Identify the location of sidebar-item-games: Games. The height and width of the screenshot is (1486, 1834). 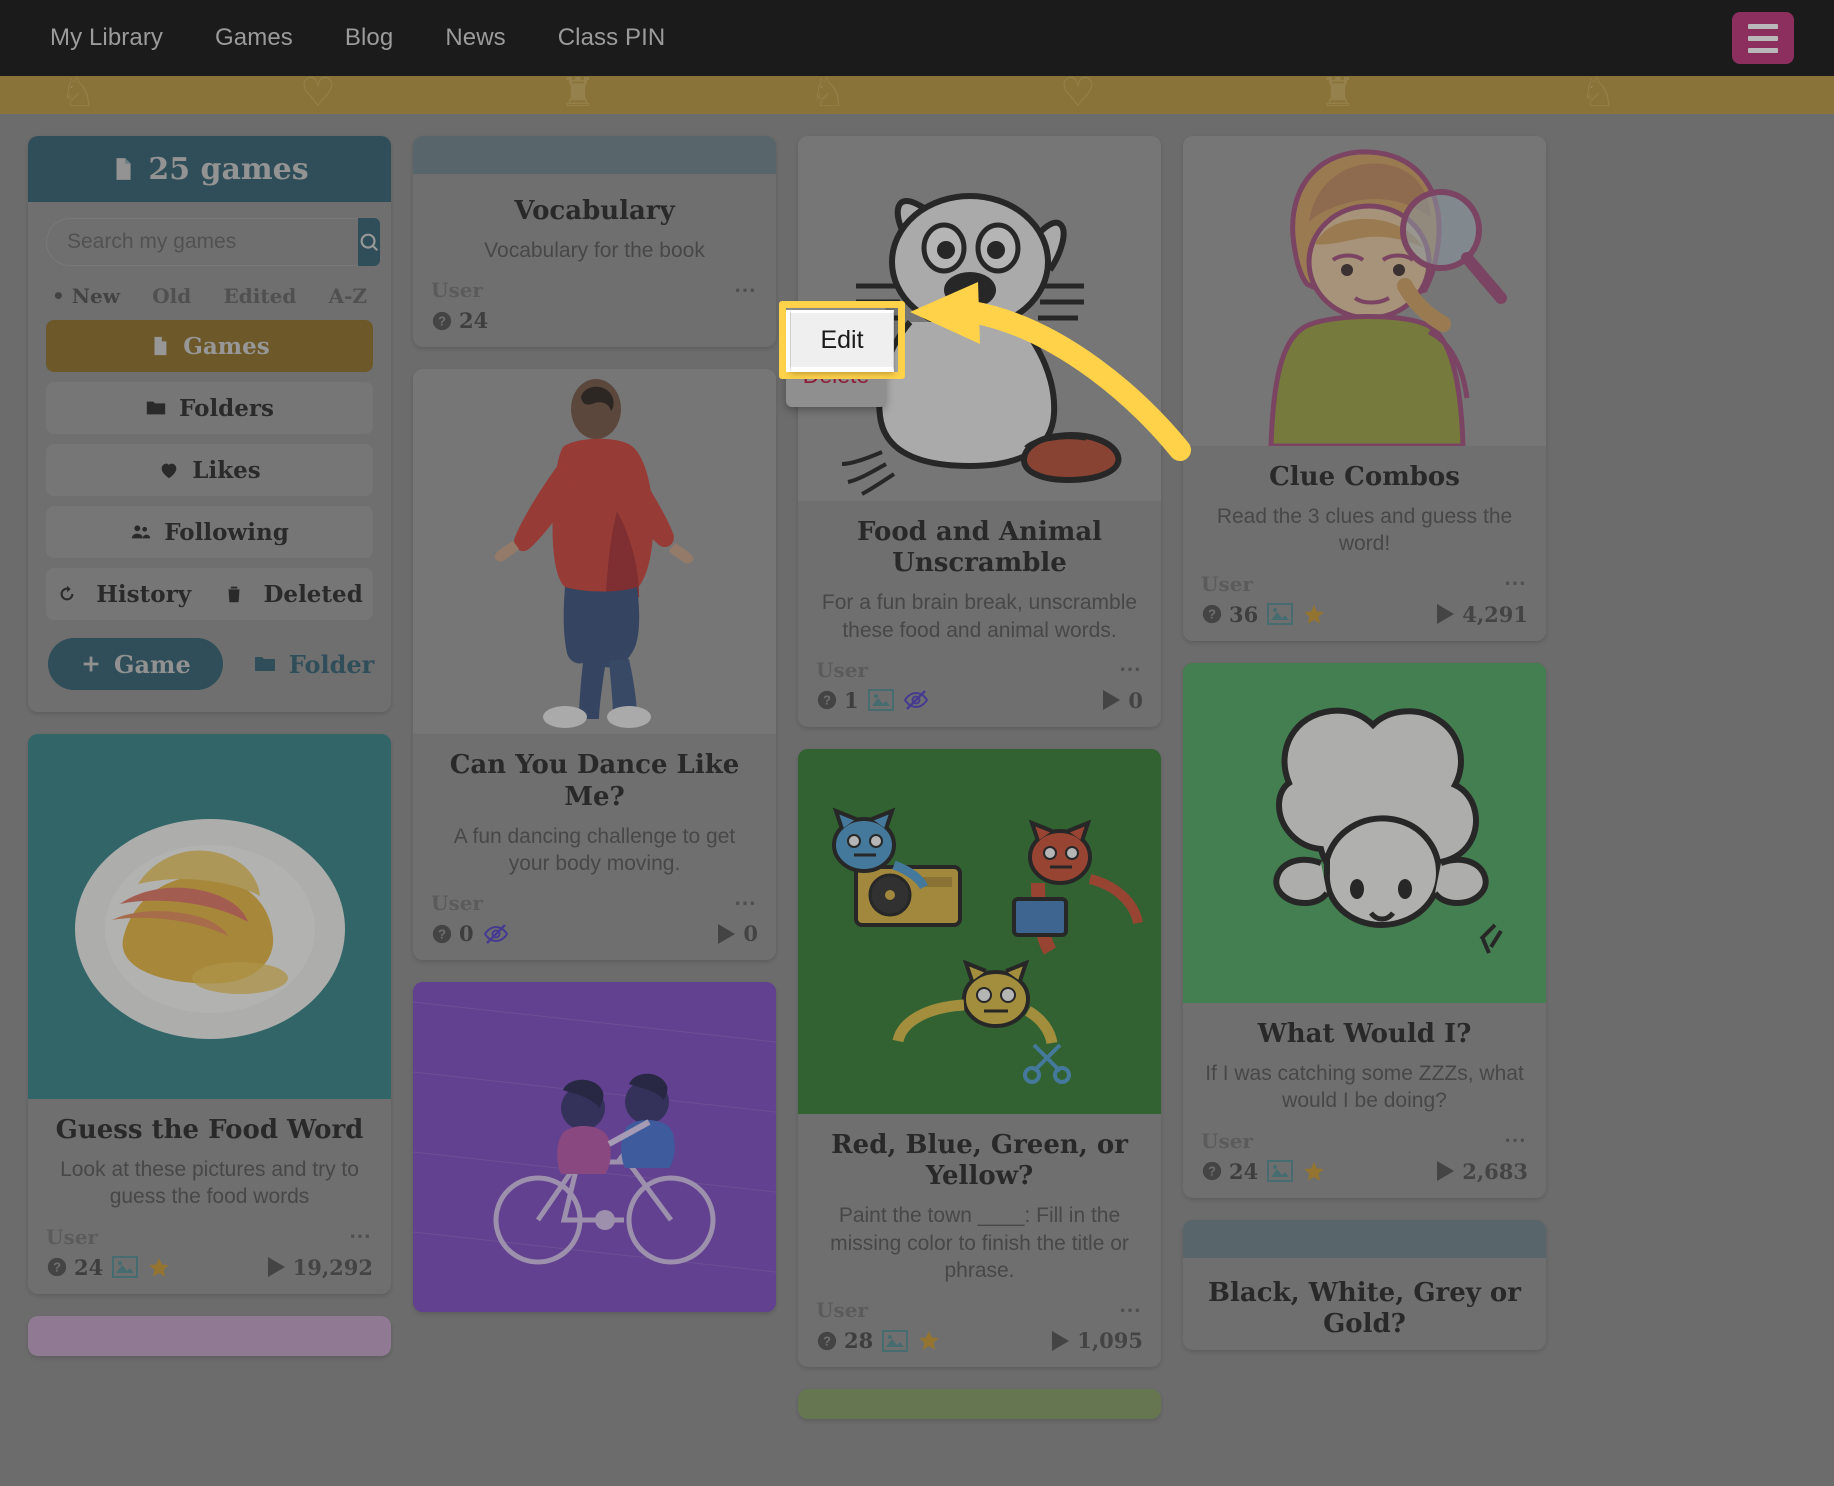
(209, 346).